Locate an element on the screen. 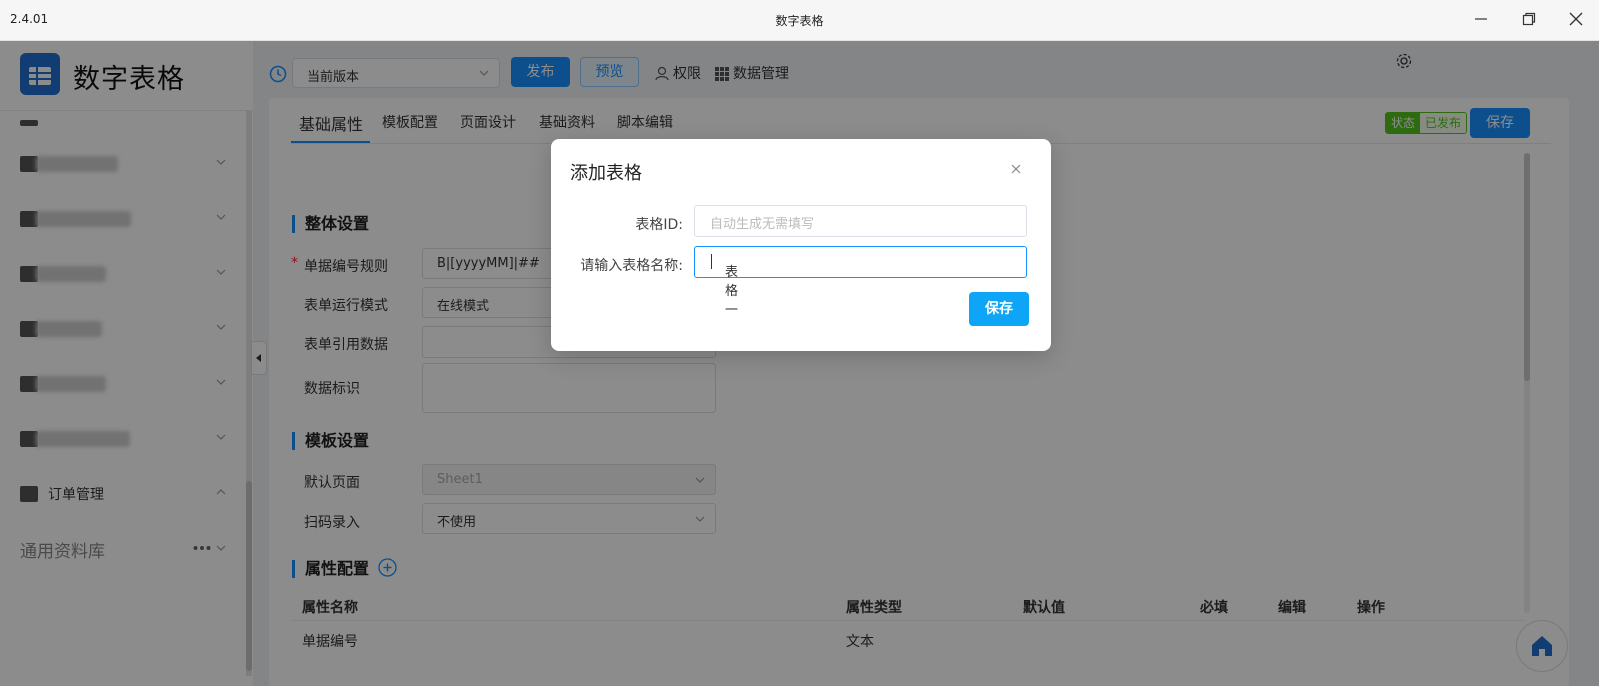 This screenshot has width=1599, height=686. title-bar: 2.4.01 数字表格 is located at coordinates (799, 20).